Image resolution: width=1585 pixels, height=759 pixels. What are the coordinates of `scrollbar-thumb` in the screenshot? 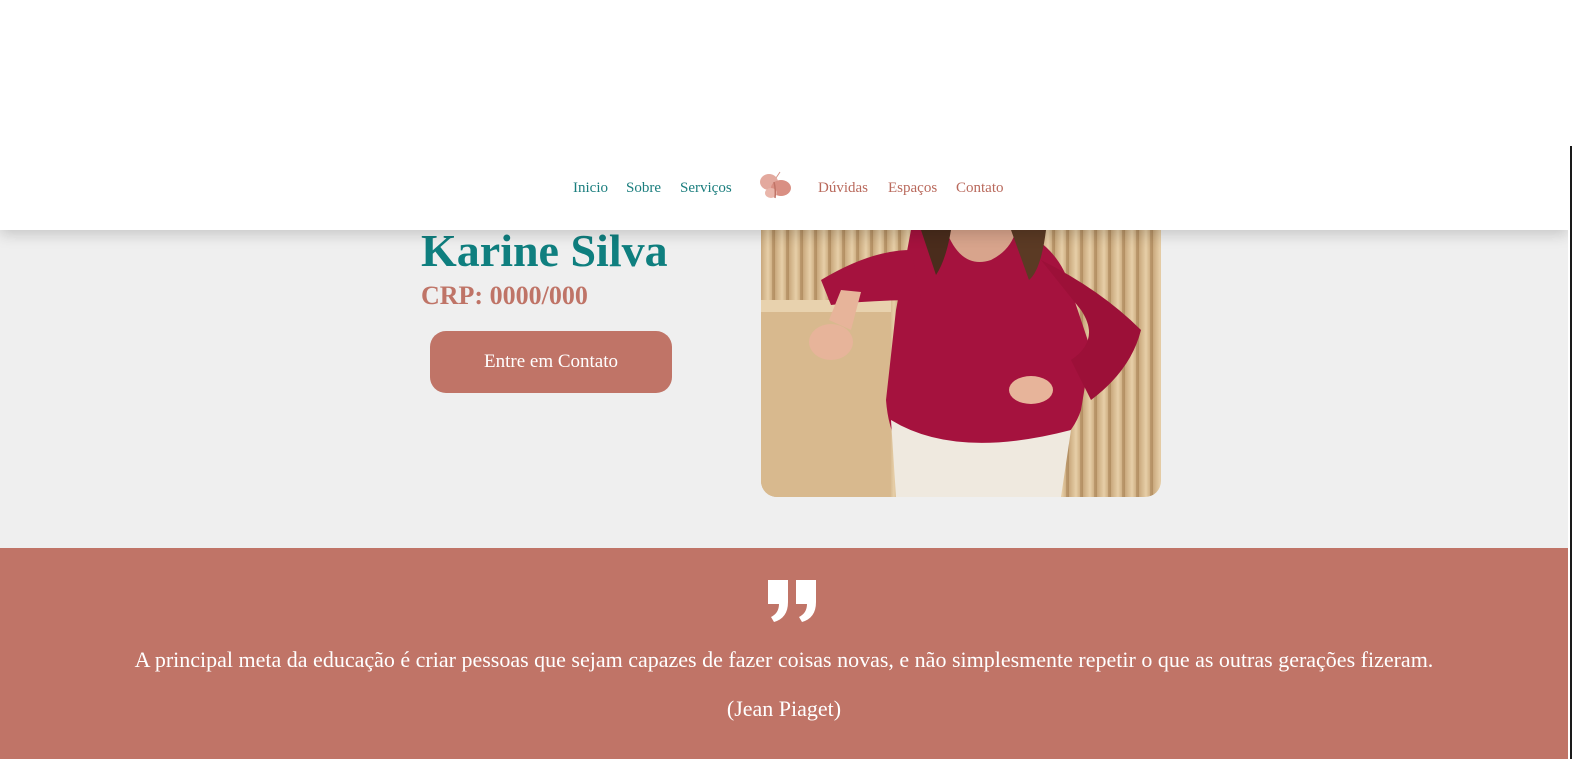 It's located at (1577, 452).